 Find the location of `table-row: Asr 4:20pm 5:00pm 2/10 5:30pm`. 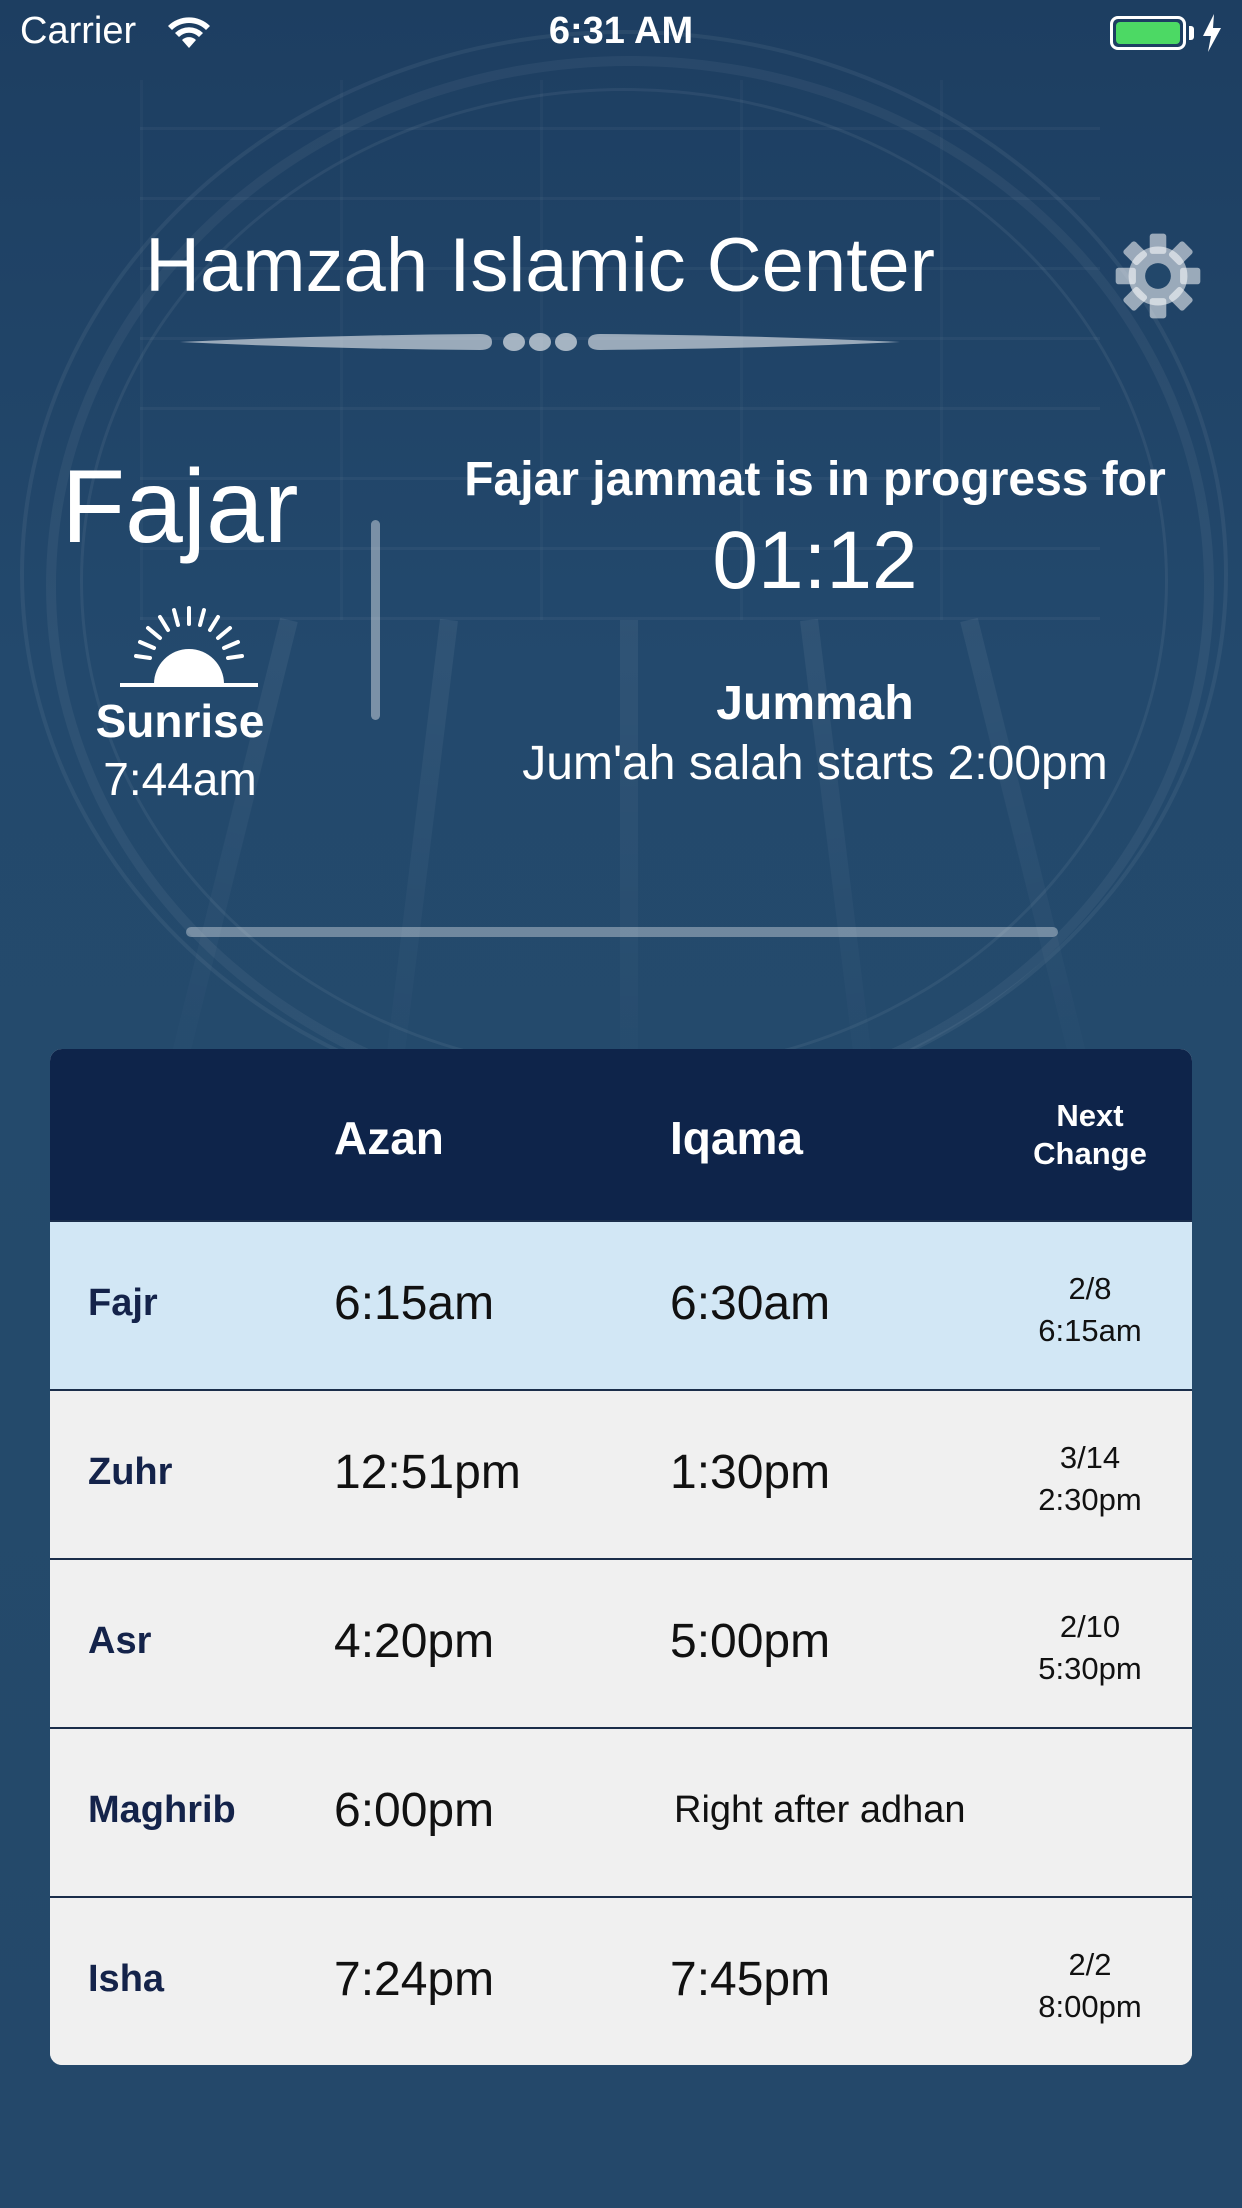

table-row: Asr 4:20pm 5:00pm 2/10 5:30pm is located at coordinates (621, 1642).